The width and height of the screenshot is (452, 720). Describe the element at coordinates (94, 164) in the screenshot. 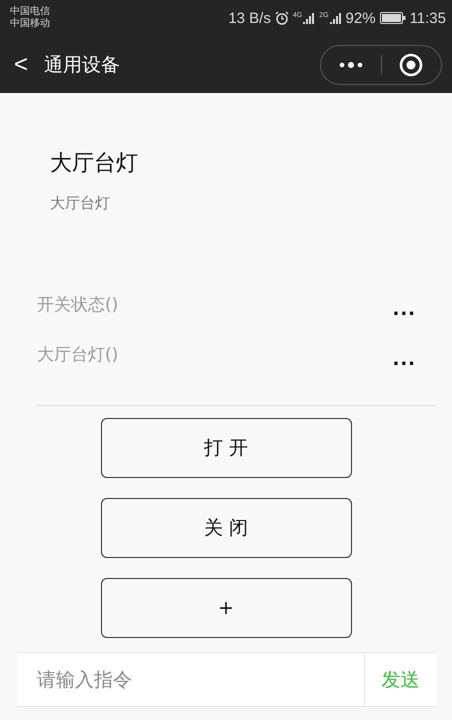

I see `device-name: 大厅台灯` at that location.